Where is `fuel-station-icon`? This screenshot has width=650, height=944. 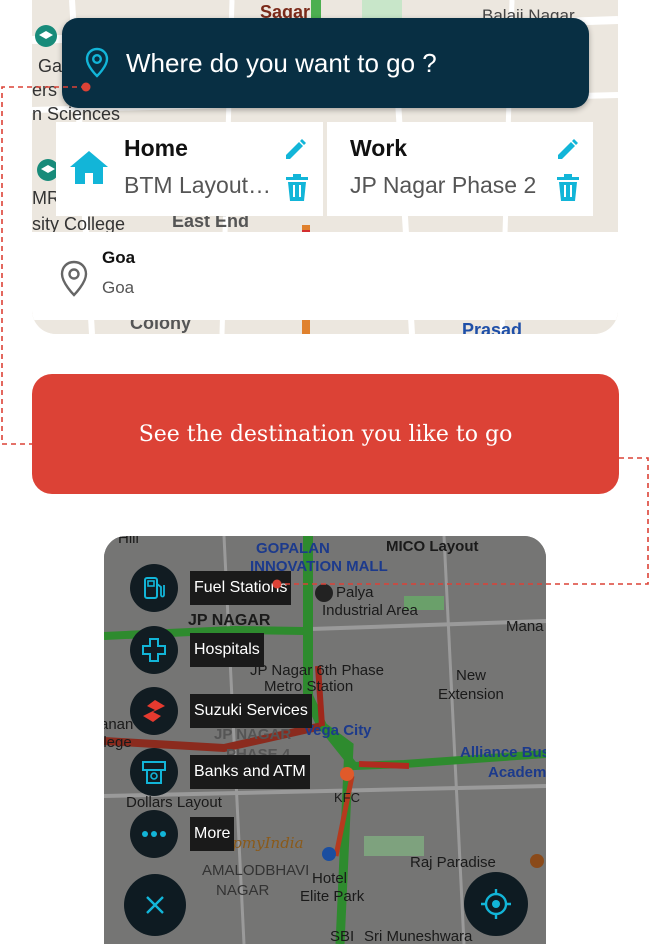 fuel-station-icon is located at coordinates (154, 588).